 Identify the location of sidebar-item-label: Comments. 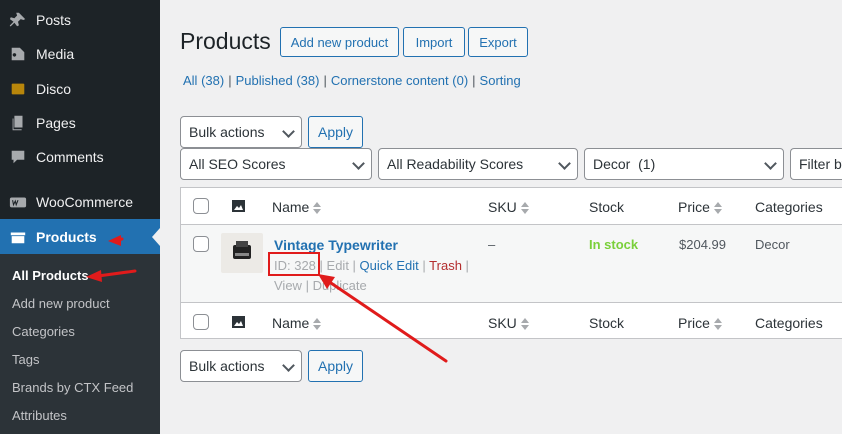
(70, 157).